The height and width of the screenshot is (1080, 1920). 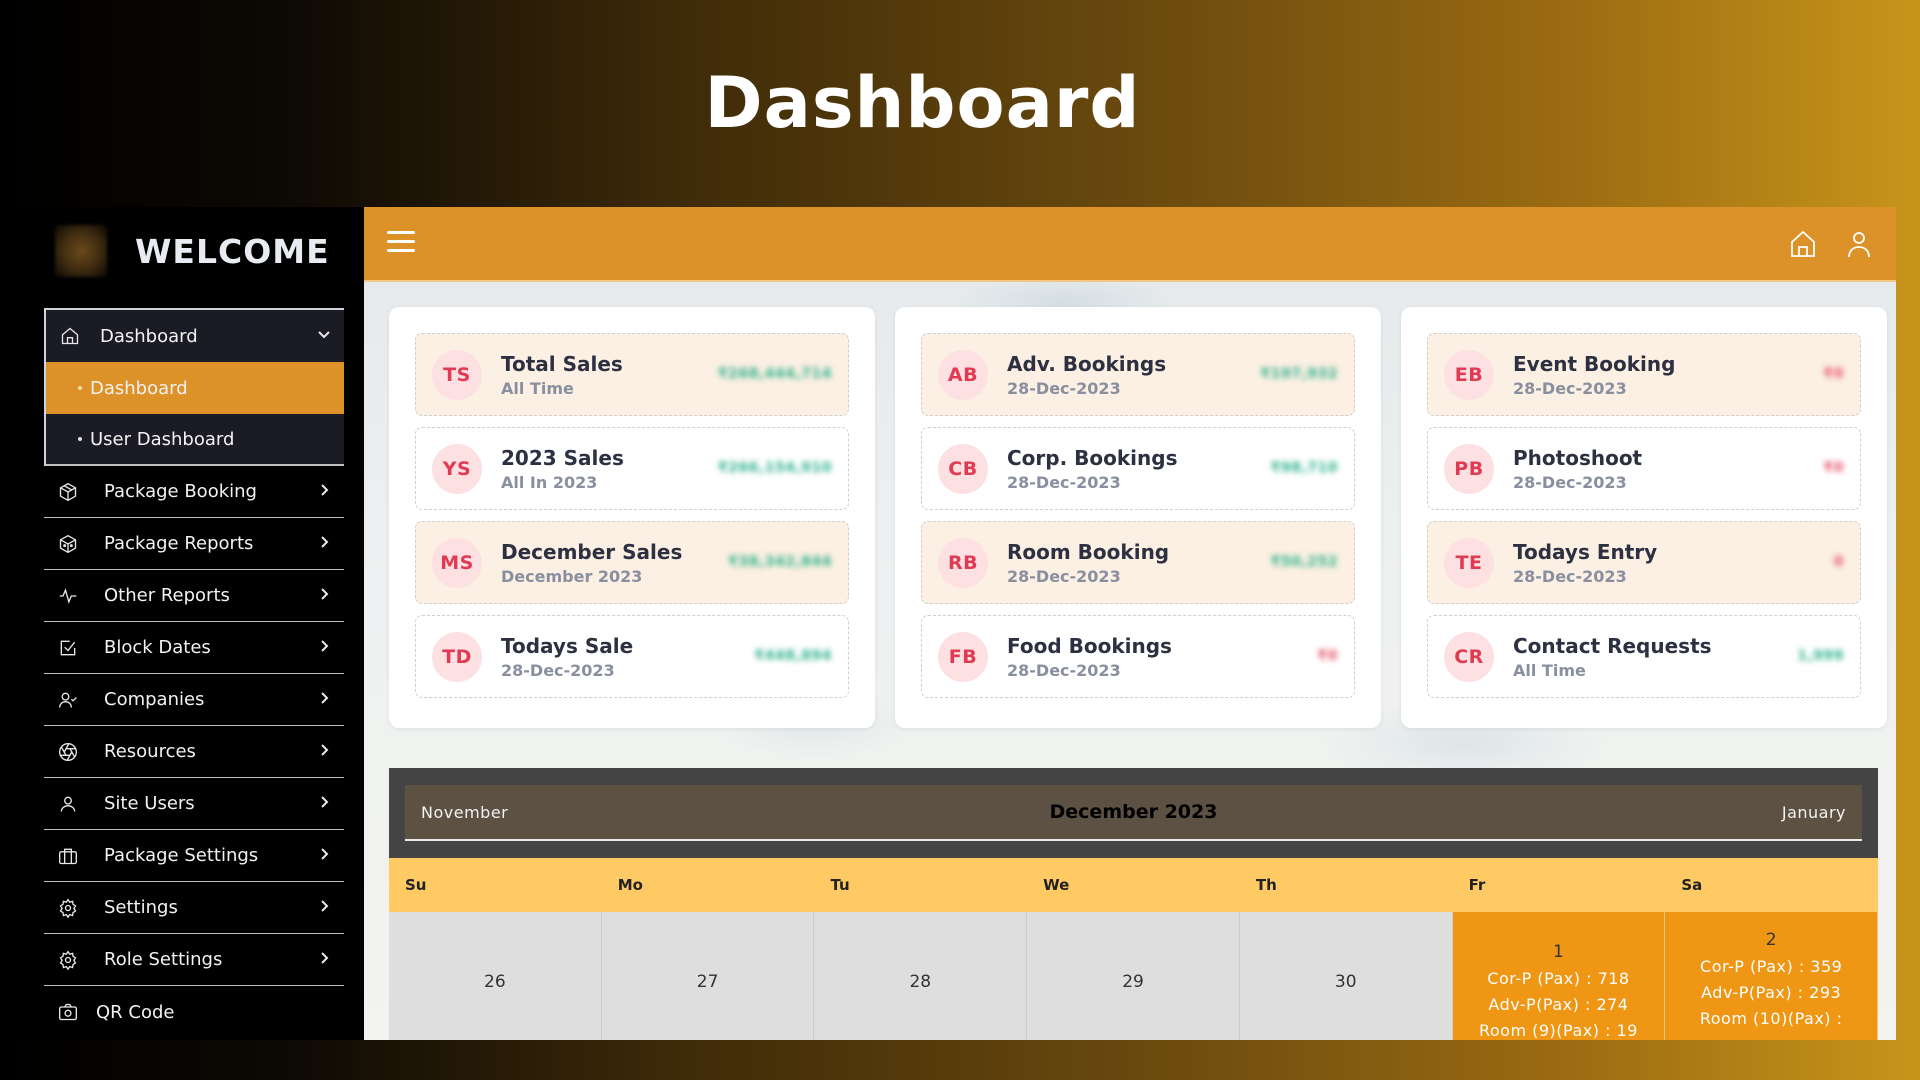 What do you see at coordinates (1138, 468) in the screenshot?
I see `stat-item: CB Corp. Bookings 28-Dec-2023 ₹98,710` at bounding box center [1138, 468].